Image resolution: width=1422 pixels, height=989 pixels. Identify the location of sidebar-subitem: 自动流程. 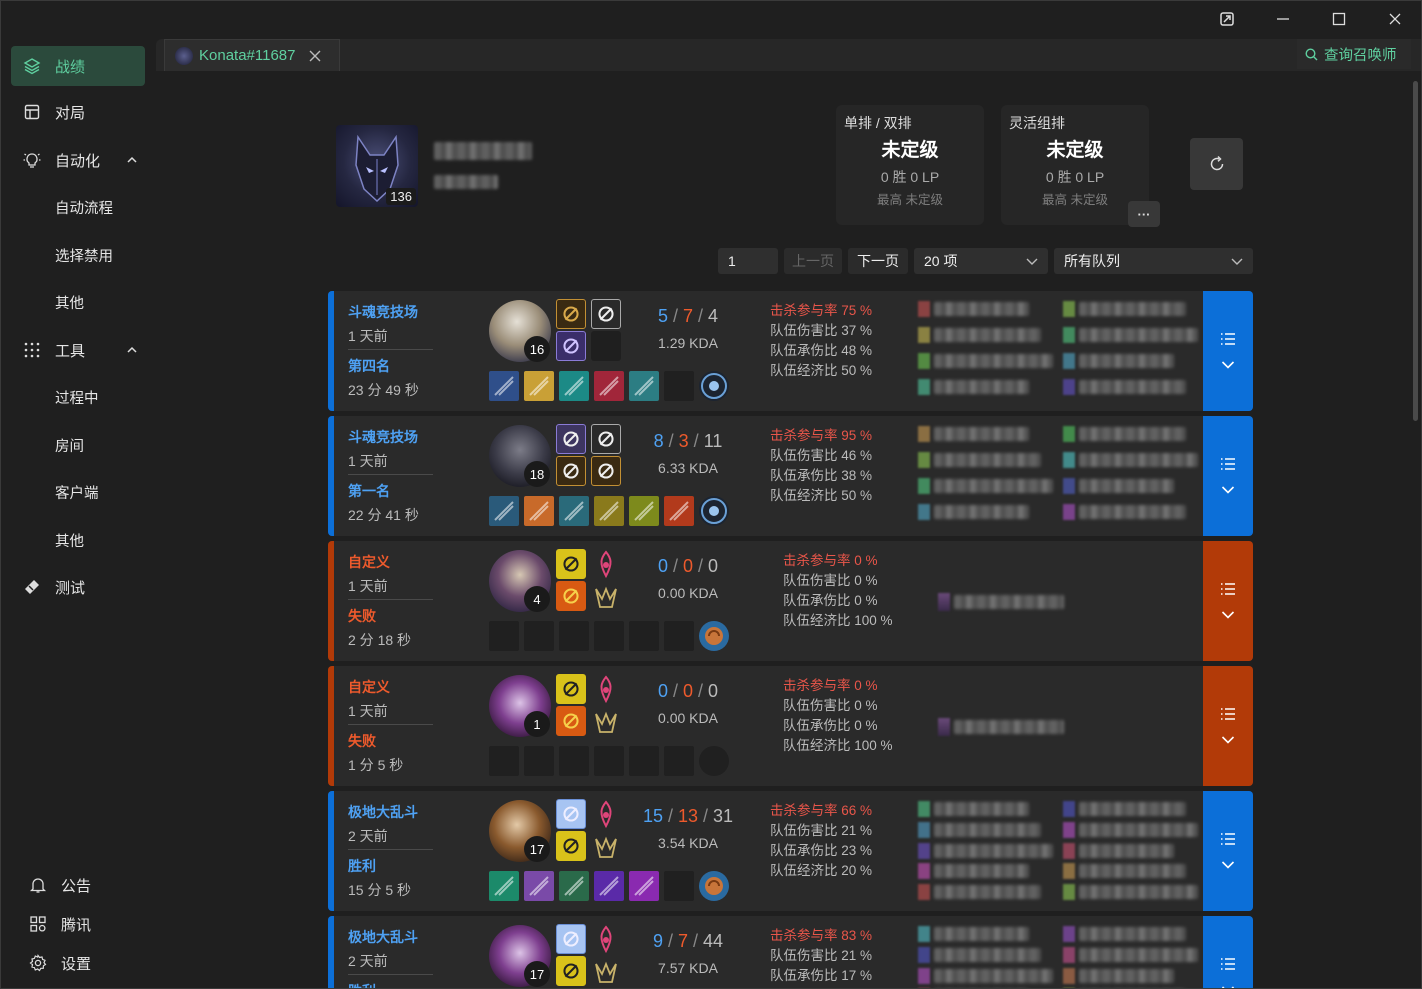
(84, 207).